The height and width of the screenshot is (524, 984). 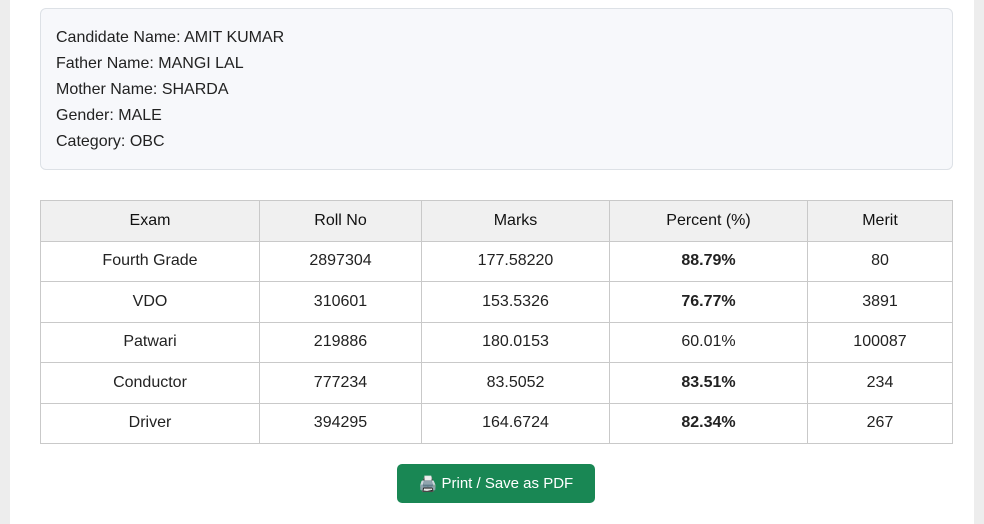 What do you see at coordinates (150, 261) in the screenshot?
I see `exam-cell: Fourth Grade` at bounding box center [150, 261].